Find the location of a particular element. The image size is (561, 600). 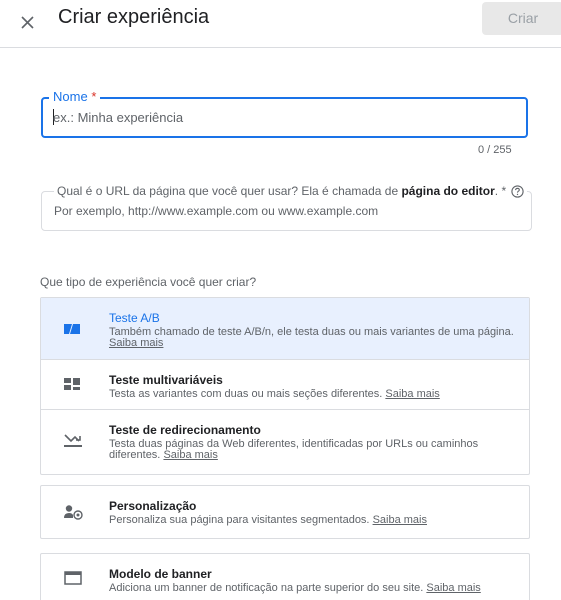

multivariate-icon is located at coordinates (72, 384).